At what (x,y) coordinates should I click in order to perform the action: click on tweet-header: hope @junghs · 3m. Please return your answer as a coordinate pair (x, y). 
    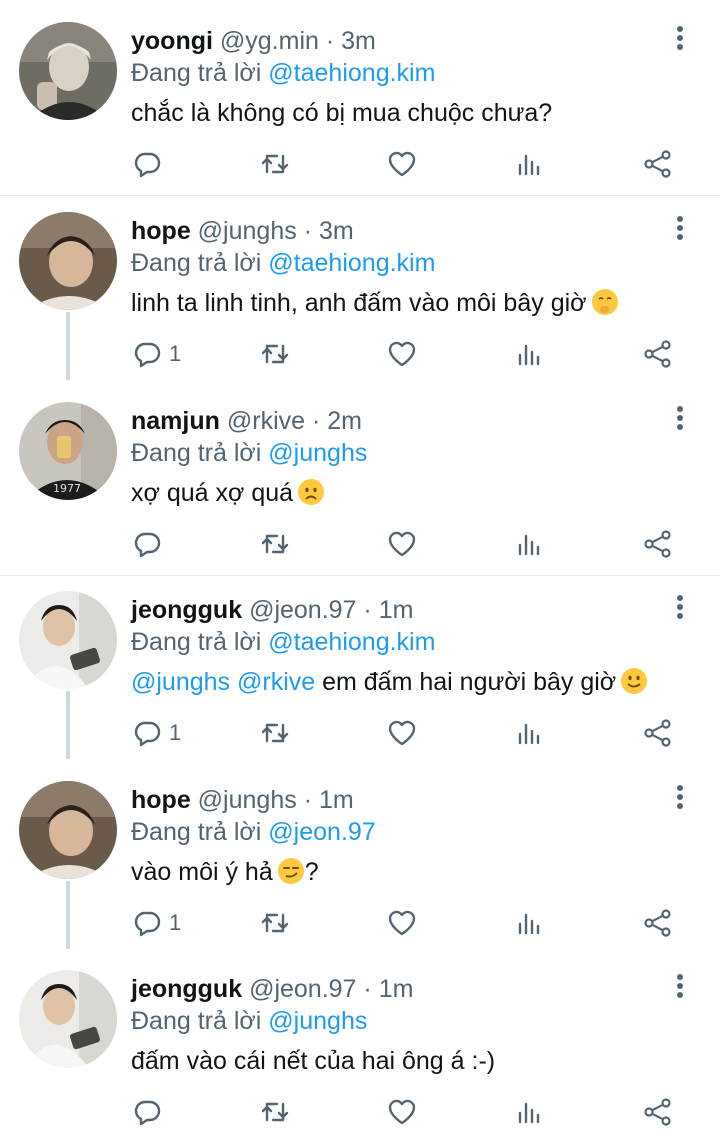
    Looking at the image, I should click on (242, 231).